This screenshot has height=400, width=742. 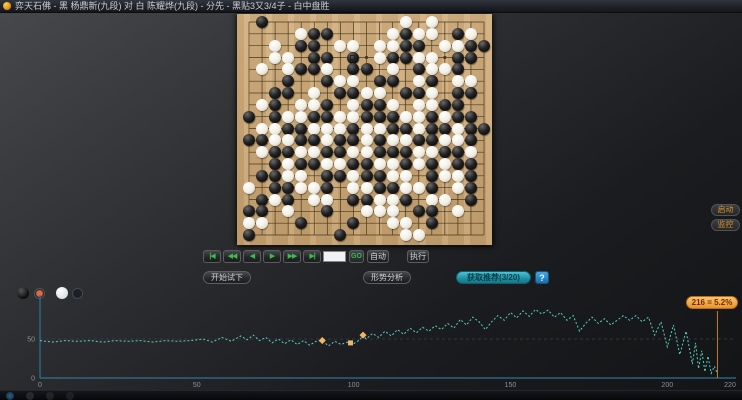 I want to click on move-number-input, so click(x=334, y=256).